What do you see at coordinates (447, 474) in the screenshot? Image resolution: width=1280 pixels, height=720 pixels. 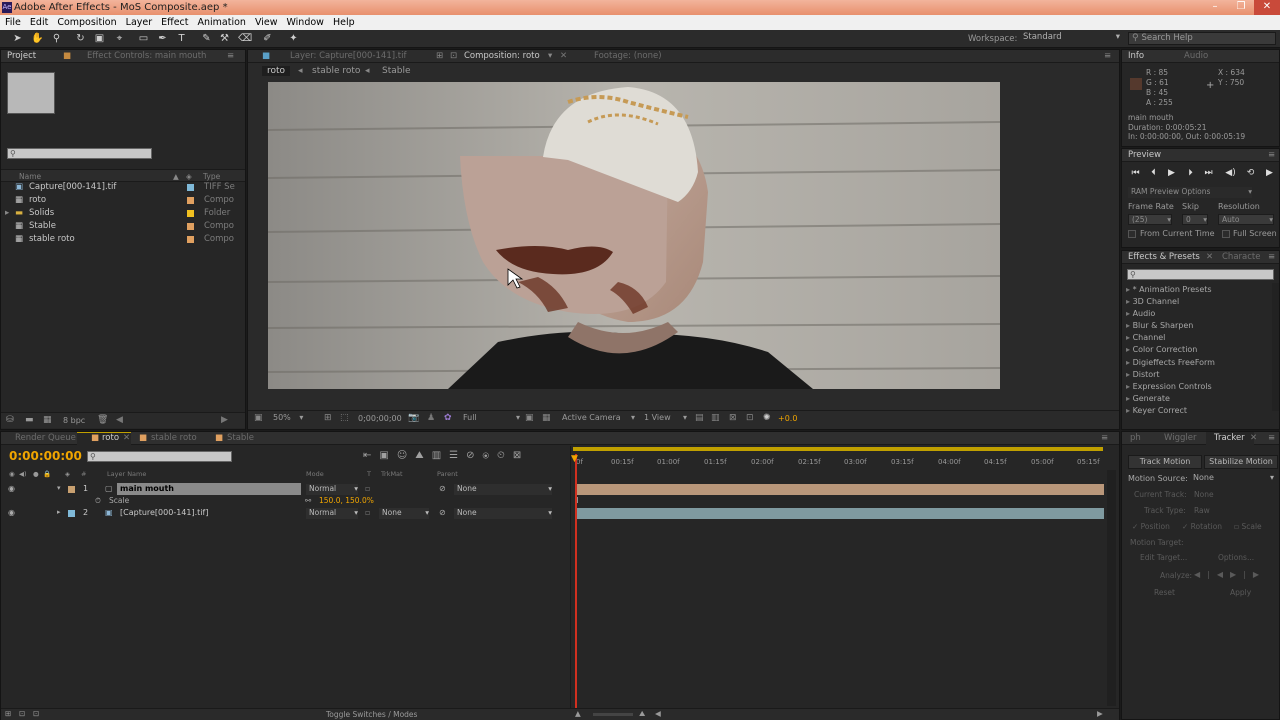 I see `column-parent: Parent` at bounding box center [447, 474].